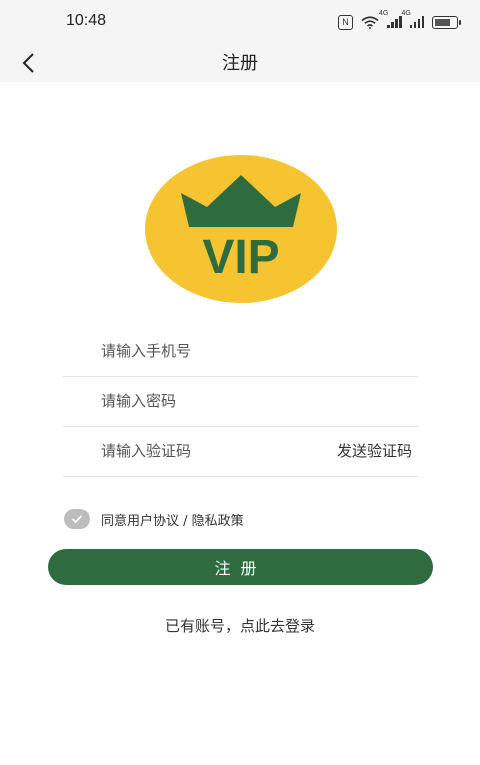  I want to click on send-code-button: 发送验证码, so click(374, 450).